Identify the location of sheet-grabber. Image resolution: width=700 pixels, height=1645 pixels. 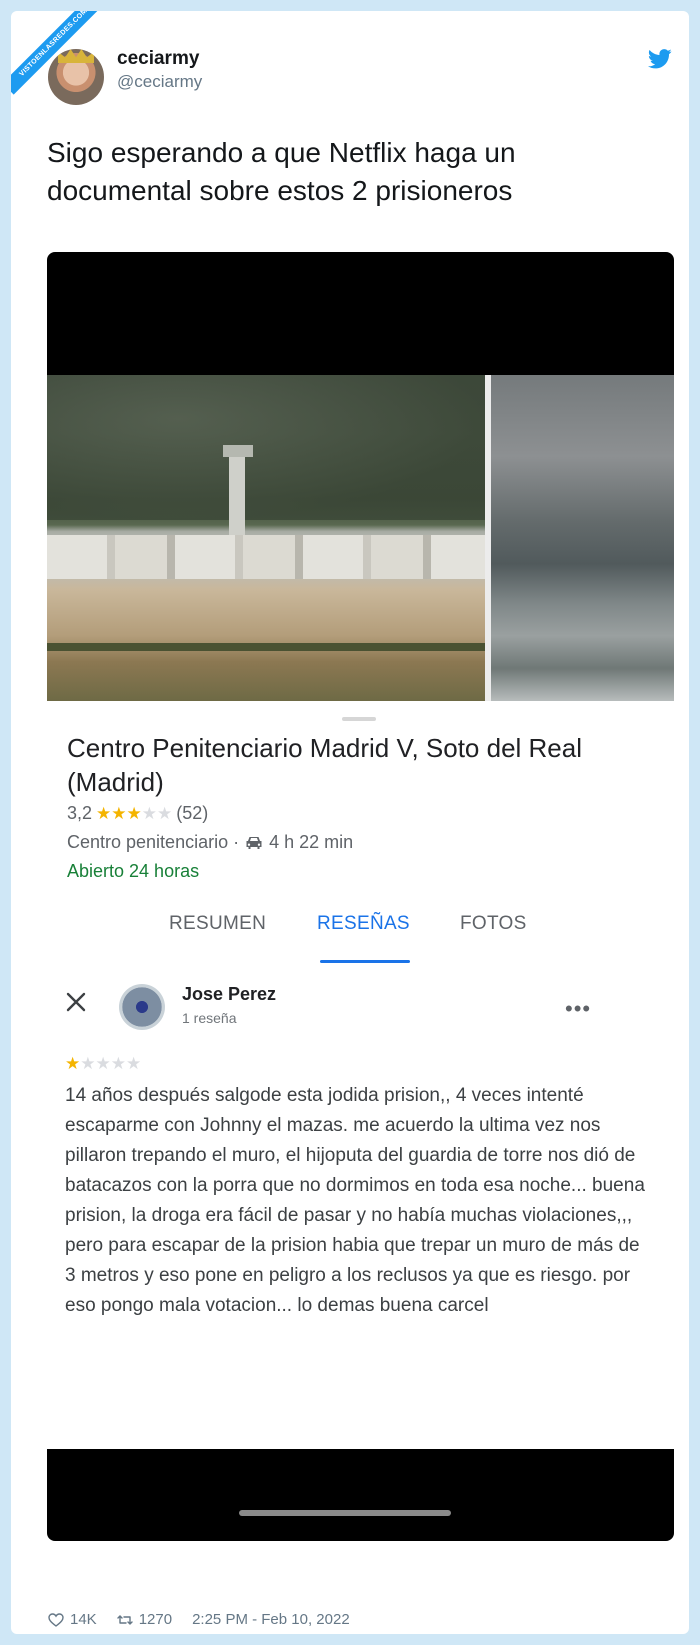
(359, 719).